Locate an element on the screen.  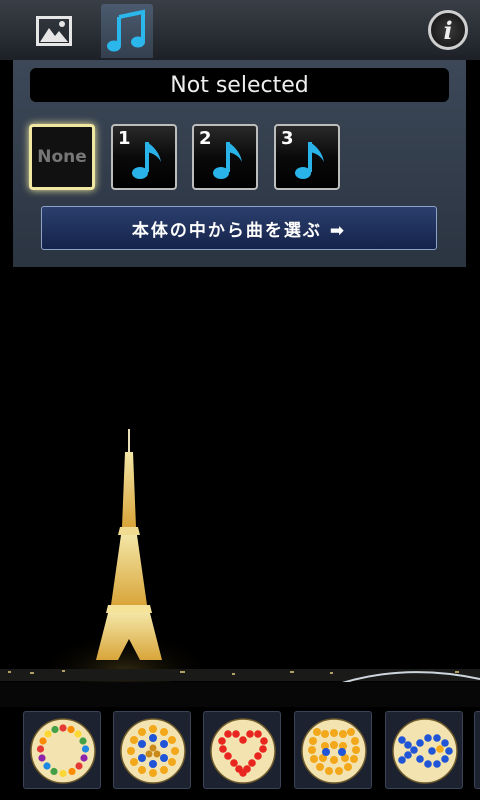
music-status: Not selected is located at coordinates (239, 85).